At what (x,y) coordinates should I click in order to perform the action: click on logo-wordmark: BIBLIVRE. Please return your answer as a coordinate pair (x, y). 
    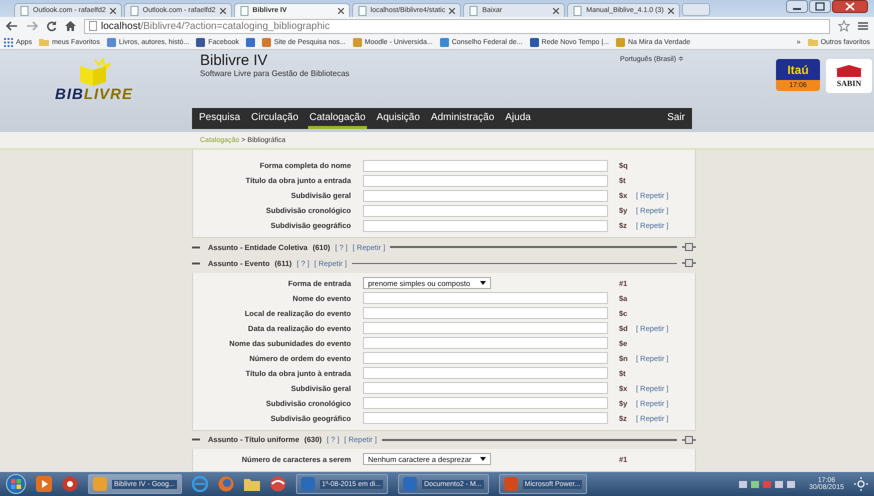
    Looking at the image, I should click on (94, 94).